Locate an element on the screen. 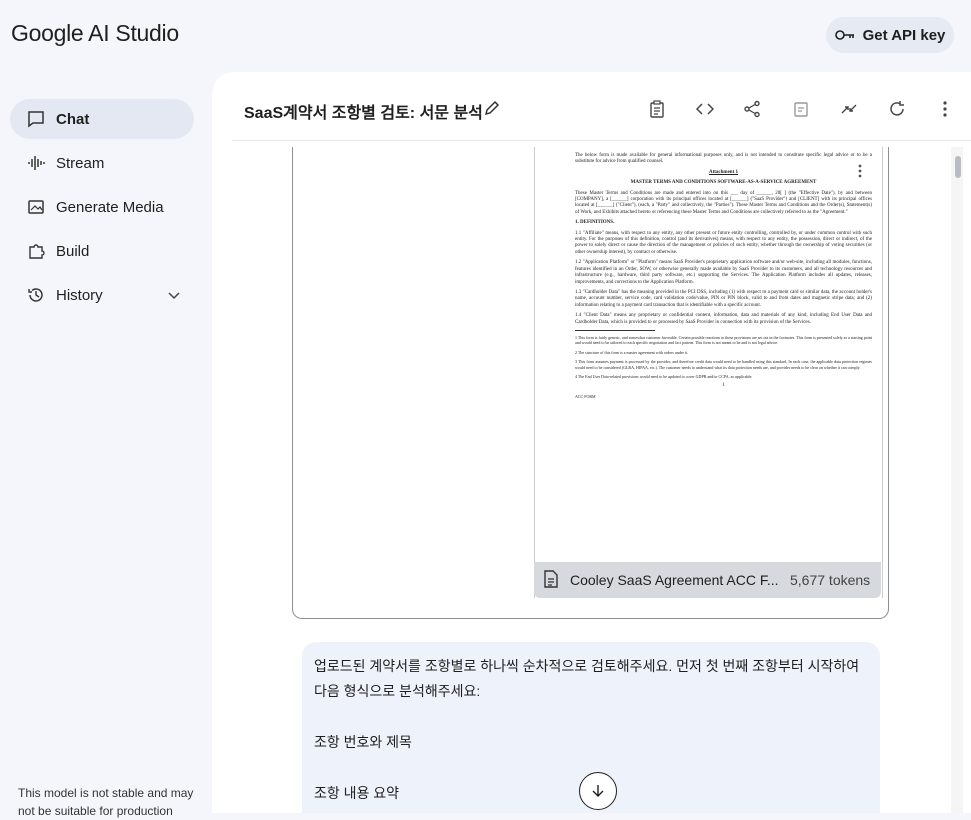 The width and height of the screenshot is (971, 820). build-icon is located at coordinates (36, 251).